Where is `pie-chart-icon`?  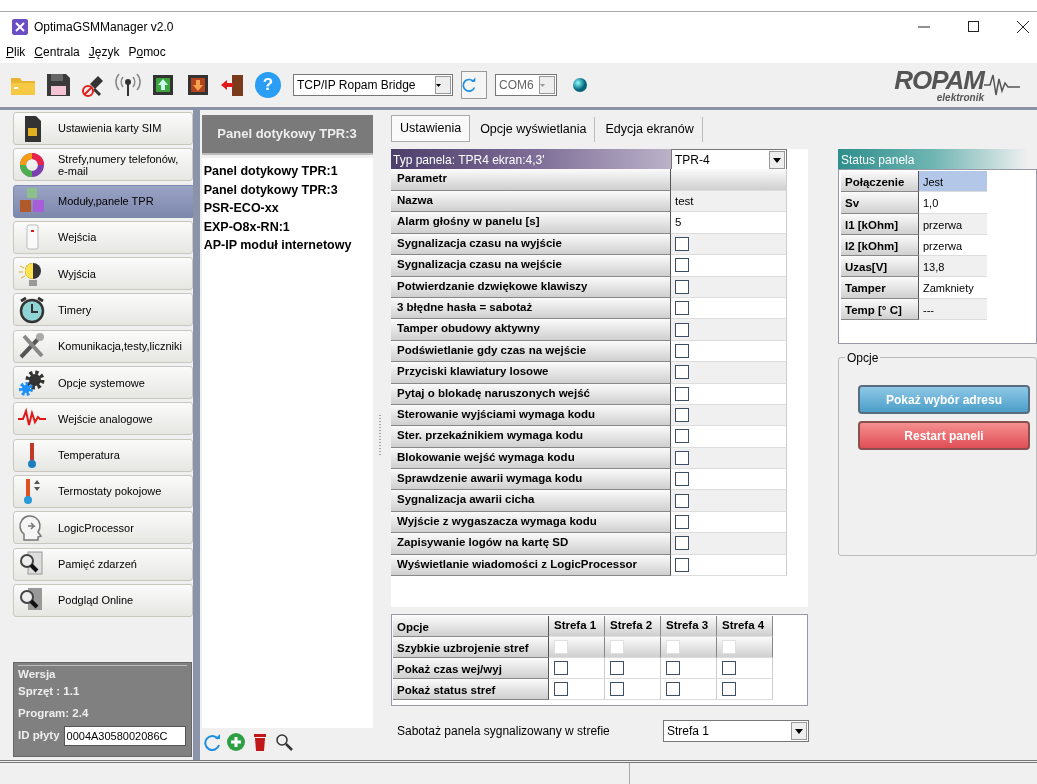 pie-chart-icon is located at coordinates (32, 164).